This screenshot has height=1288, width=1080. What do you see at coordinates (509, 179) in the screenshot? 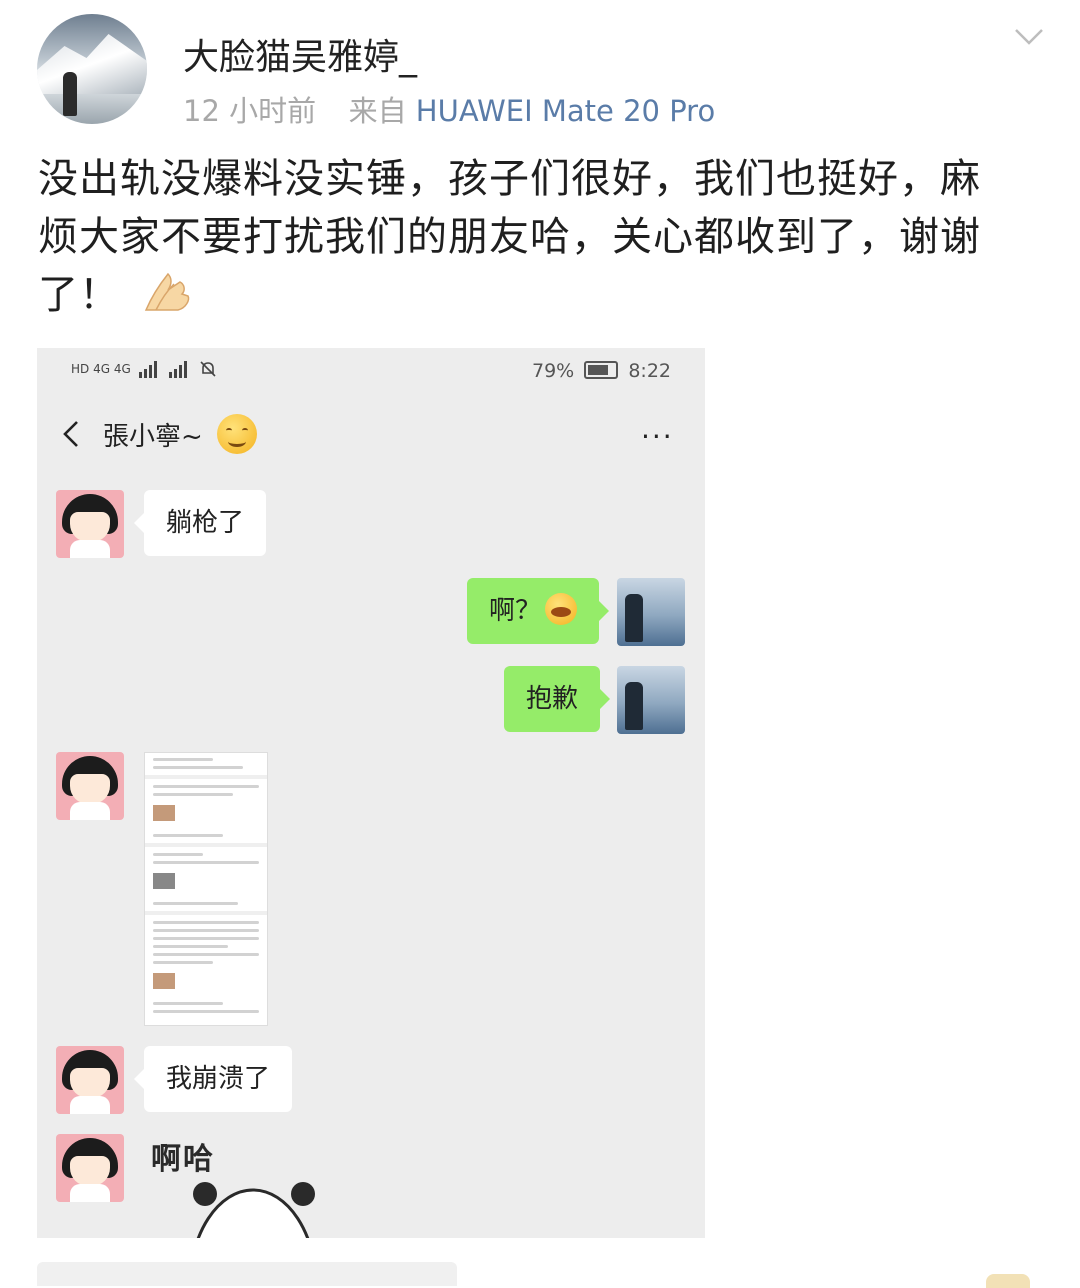
I see `post-line: 没出轨没爆料没实锤，孩子们很好，我们也挺好，麻` at bounding box center [509, 179].